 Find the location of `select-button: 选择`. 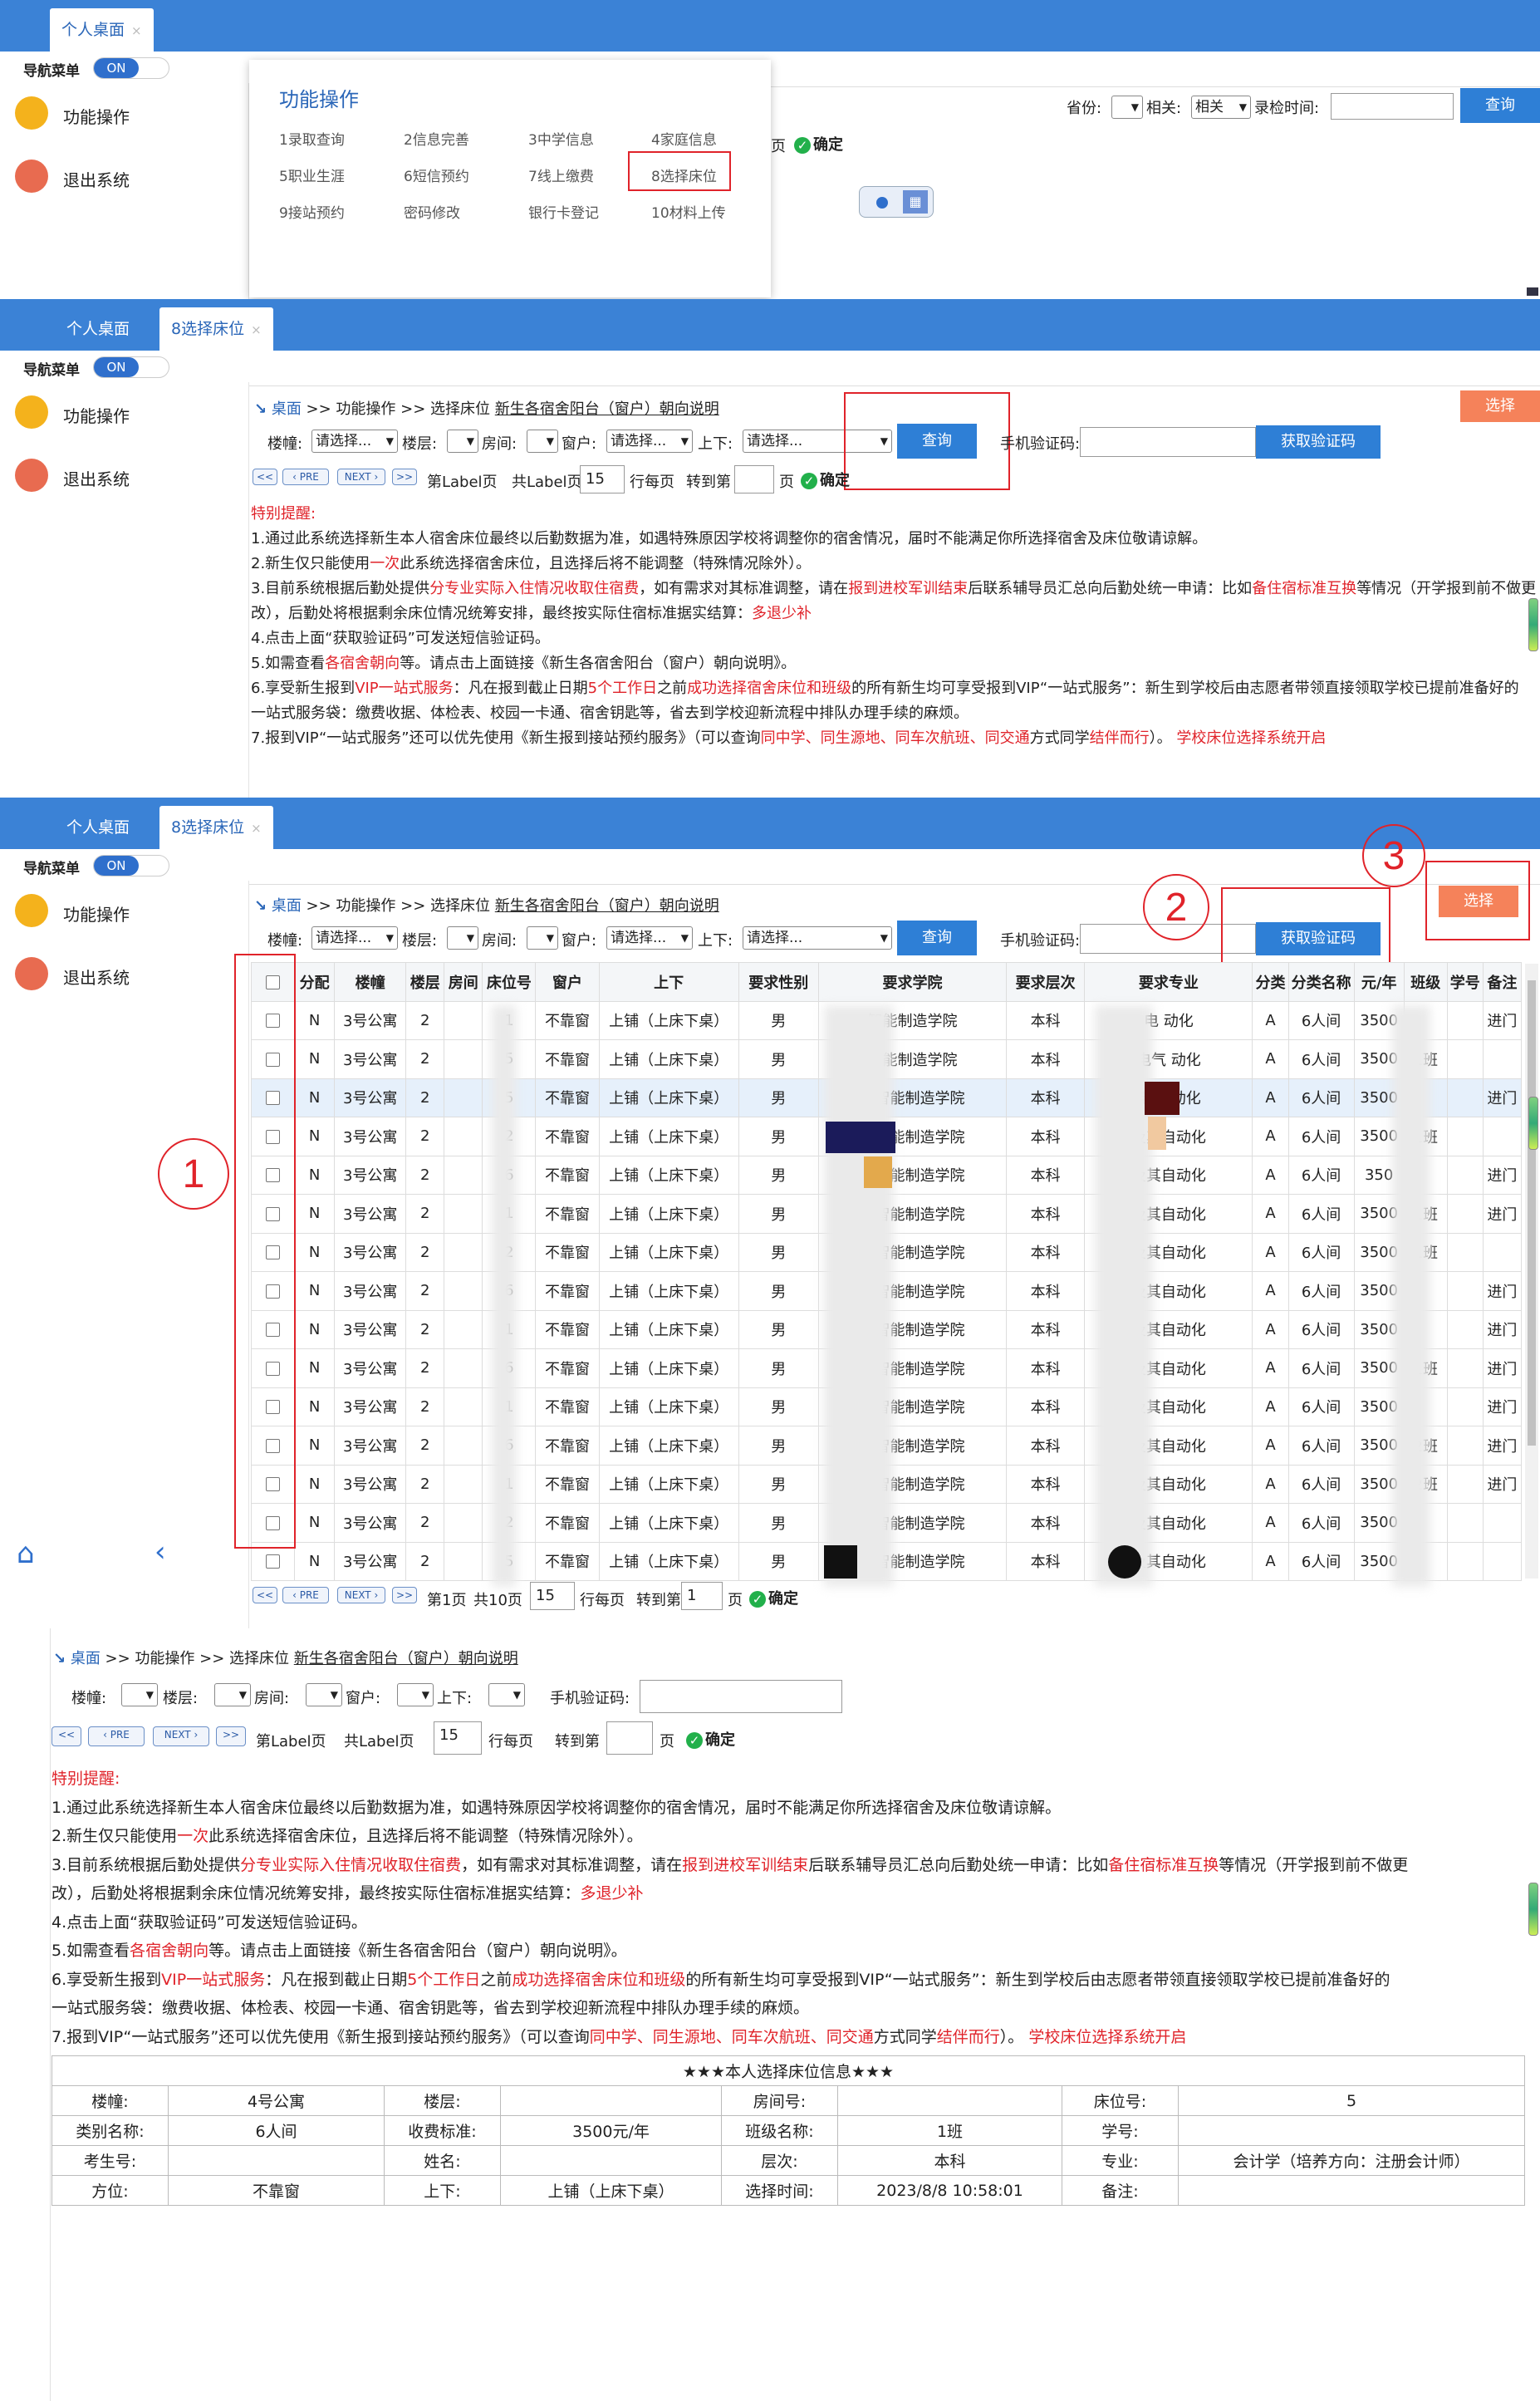

select-button: 选择 is located at coordinates (1500, 406).